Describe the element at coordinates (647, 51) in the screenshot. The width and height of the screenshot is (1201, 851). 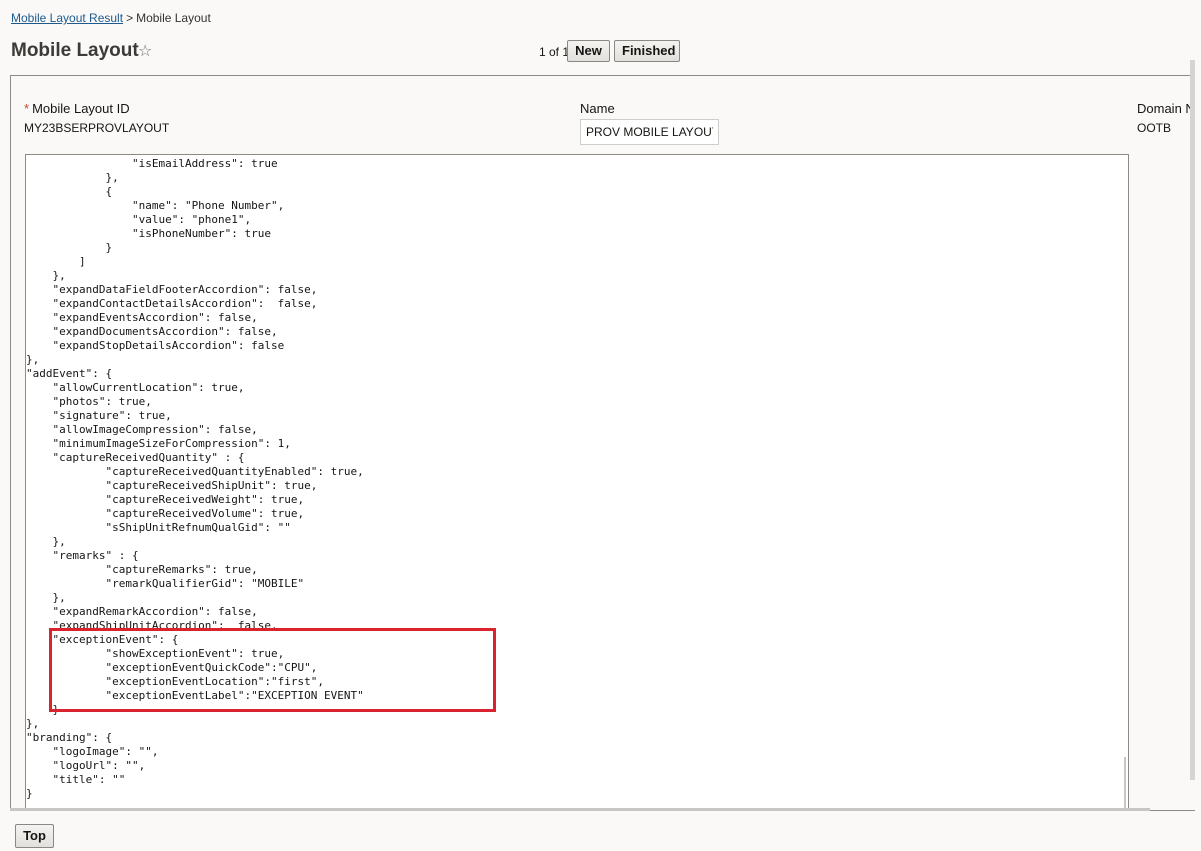
I see `finished-button: Finished` at that location.